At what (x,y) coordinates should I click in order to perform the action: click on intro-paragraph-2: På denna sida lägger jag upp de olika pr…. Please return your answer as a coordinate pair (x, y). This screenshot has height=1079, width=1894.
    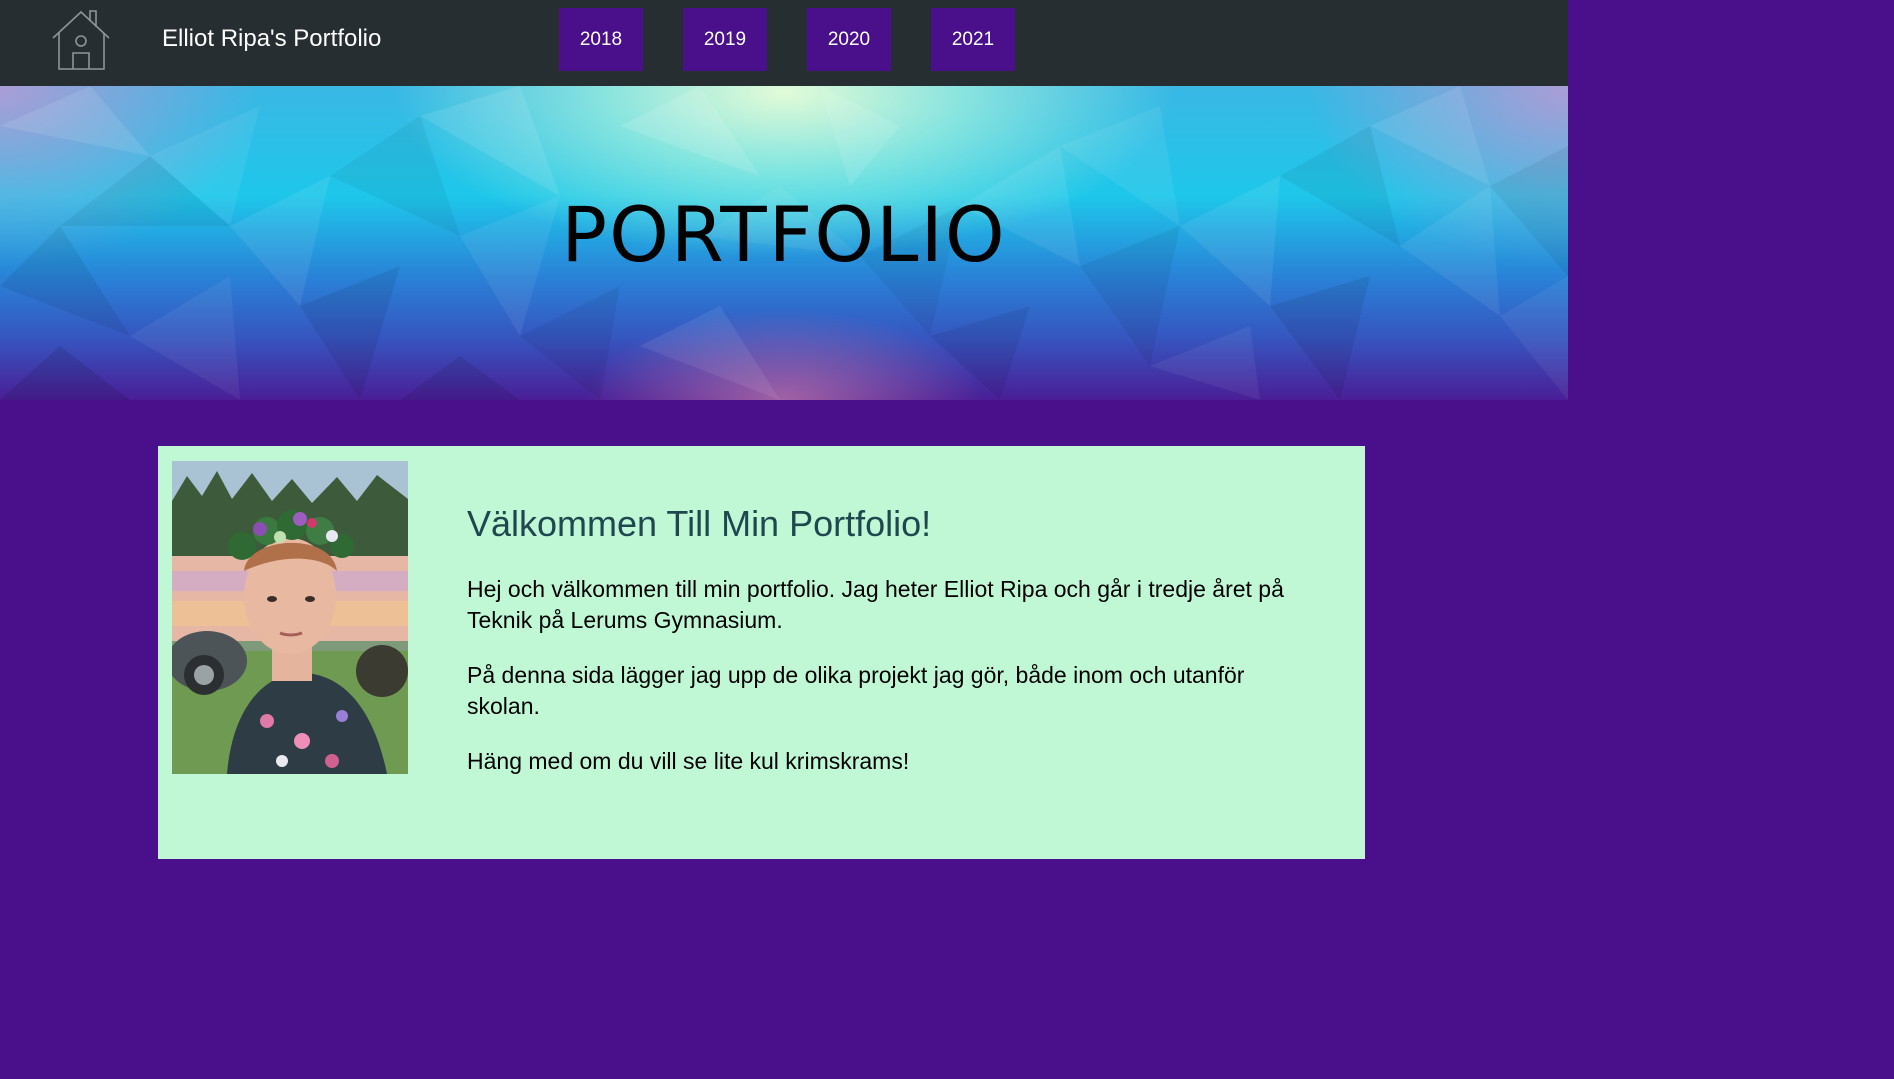
    Looking at the image, I should click on (856, 690).